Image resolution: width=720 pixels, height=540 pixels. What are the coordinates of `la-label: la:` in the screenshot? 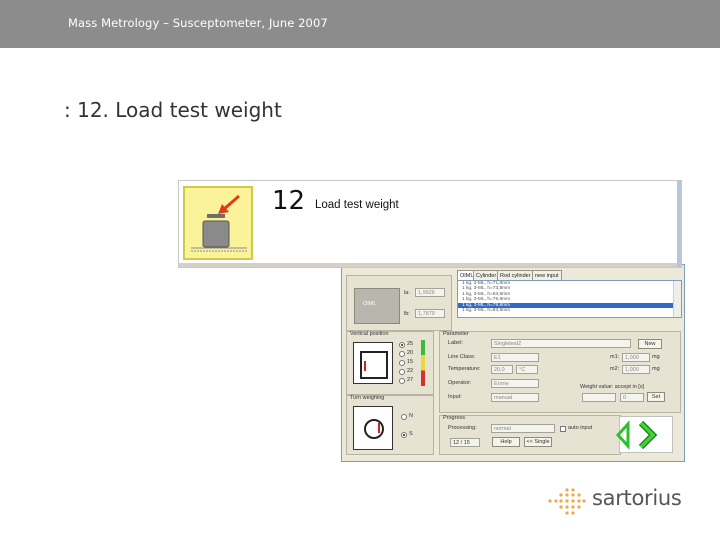 It's located at (407, 293).